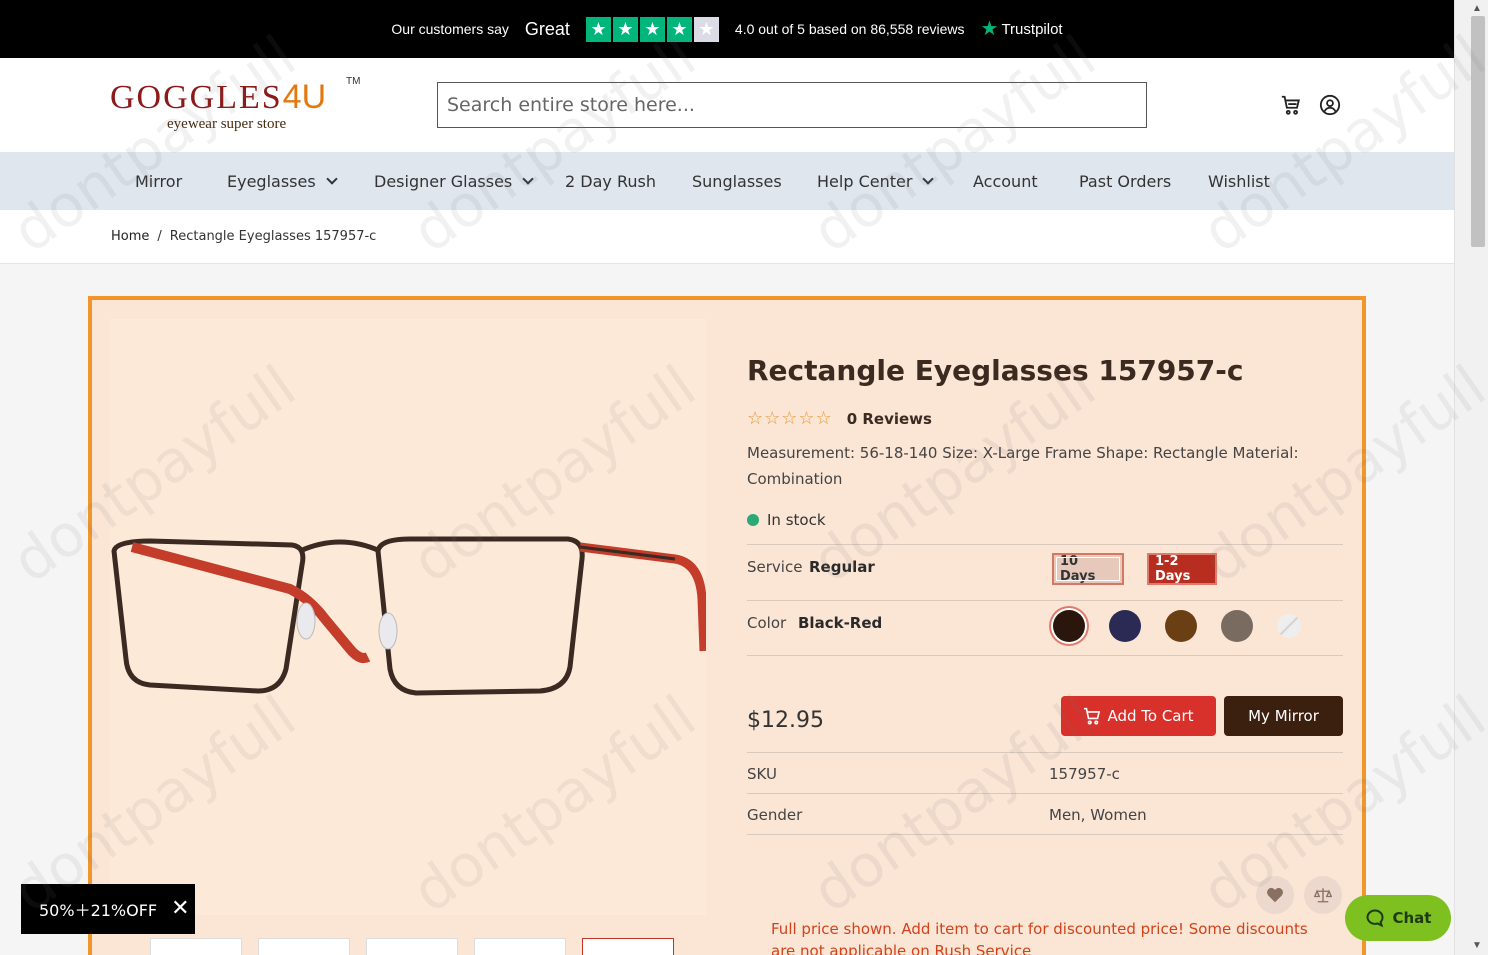 Image resolution: width=1488 pixels, height=955 pixels. Describe the element at coordinates (796, 520) in the screenshot. I see `stock-text: In stock` at that location.